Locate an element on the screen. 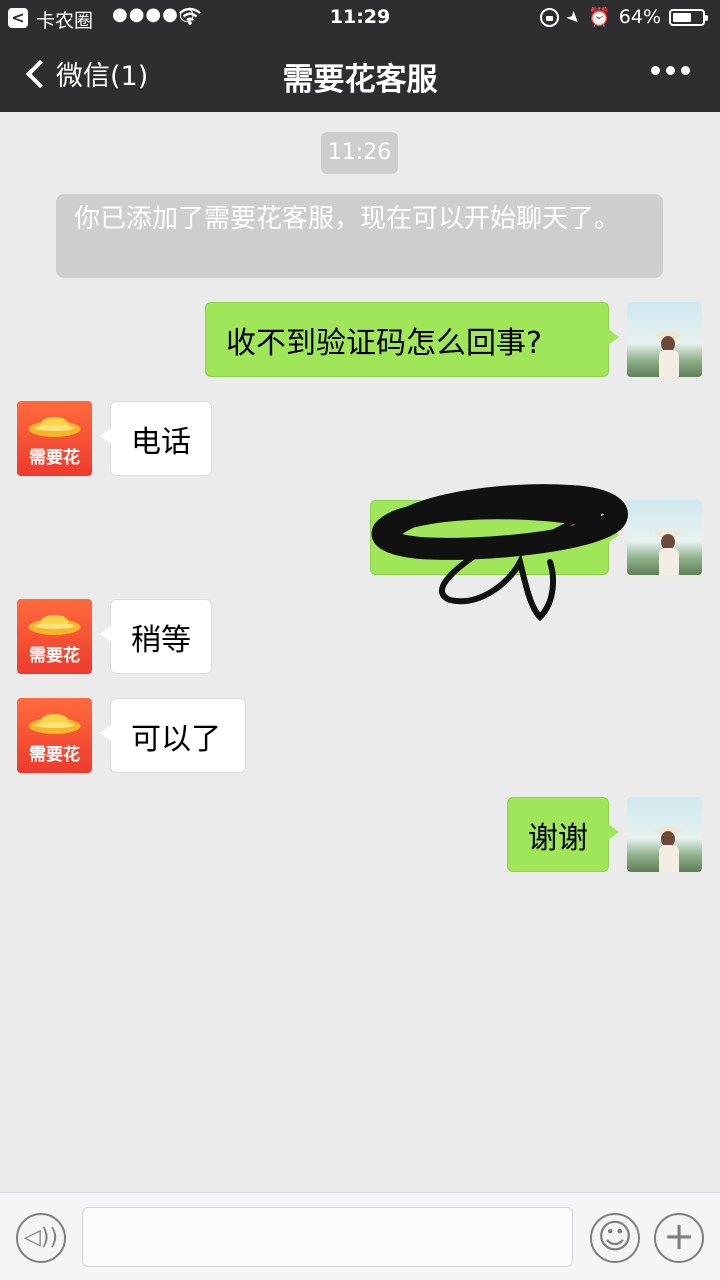 The width and height of the screenshot is (720, 1280). more-options-button is located at coordinates (670, 70).